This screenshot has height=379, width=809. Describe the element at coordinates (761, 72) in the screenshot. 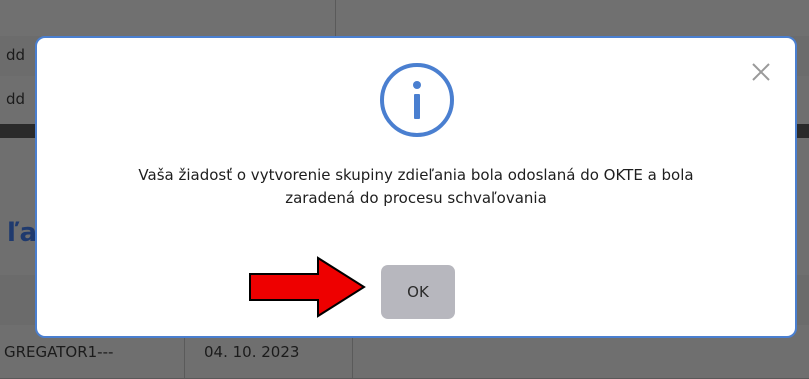

I see `close-icon` at that location.